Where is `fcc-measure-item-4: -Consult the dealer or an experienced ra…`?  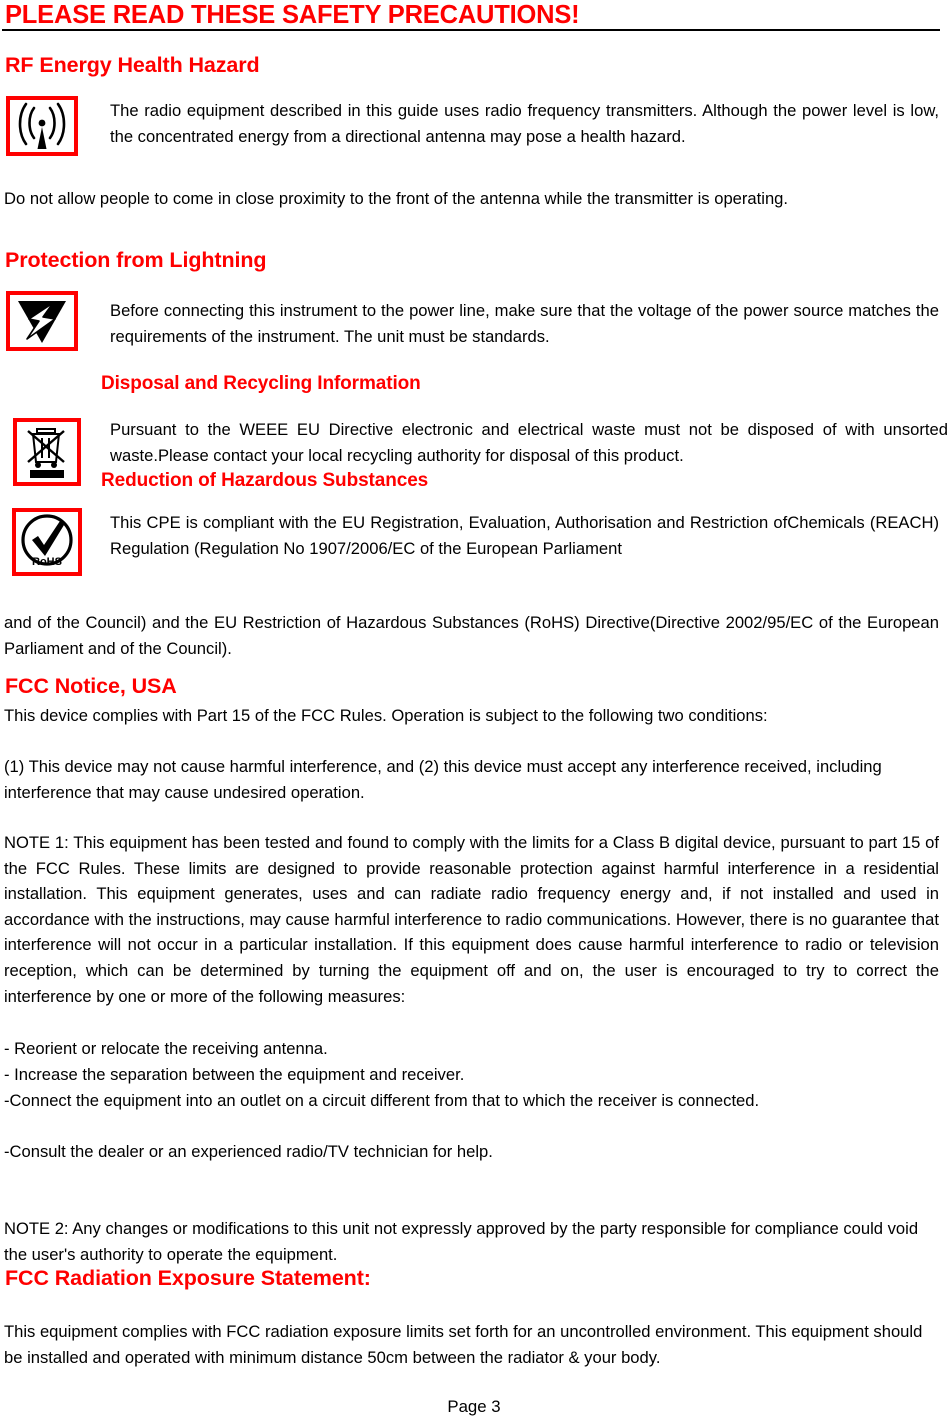 fcc-measure-item-4: -Consult the dealer or an experienced ra… is located at coordinates (248, 1151).